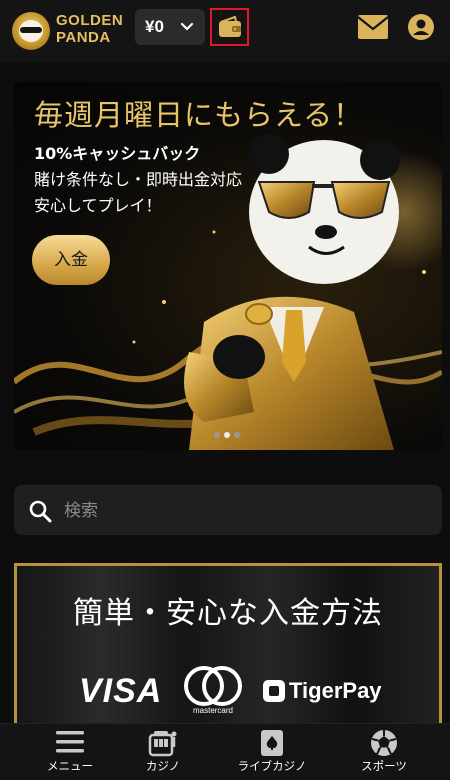 This screenshot has height=780, width=450. I want to click on search-icon, so click(40, 511).